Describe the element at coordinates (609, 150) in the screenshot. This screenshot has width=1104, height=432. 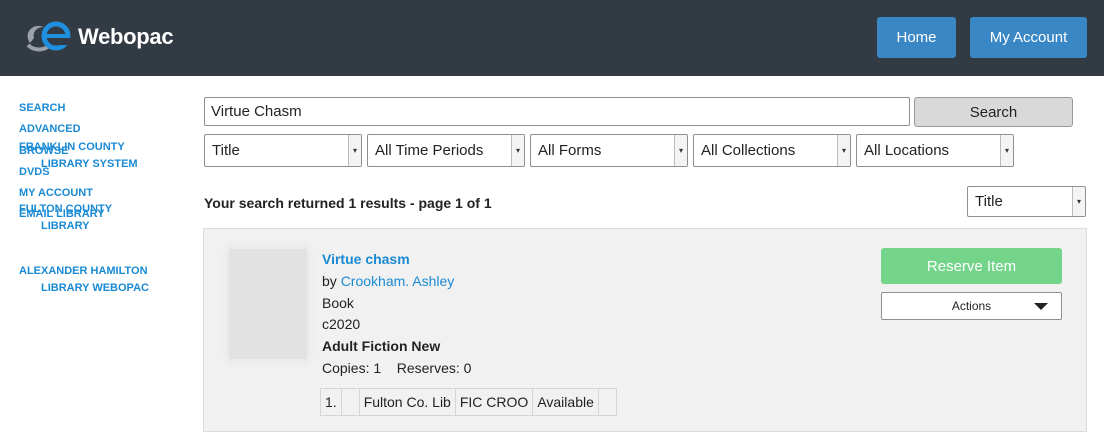
I see `form-select: All Forms ▾` at that location.